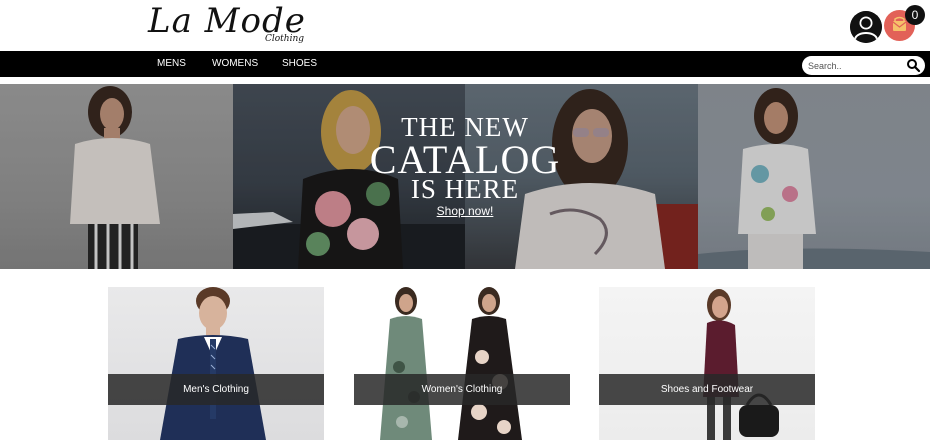  What do you see at coordinates (285, 39) in the screenshot?
I see `brand-tagline: Clothing` at bounding box center [285, 39].